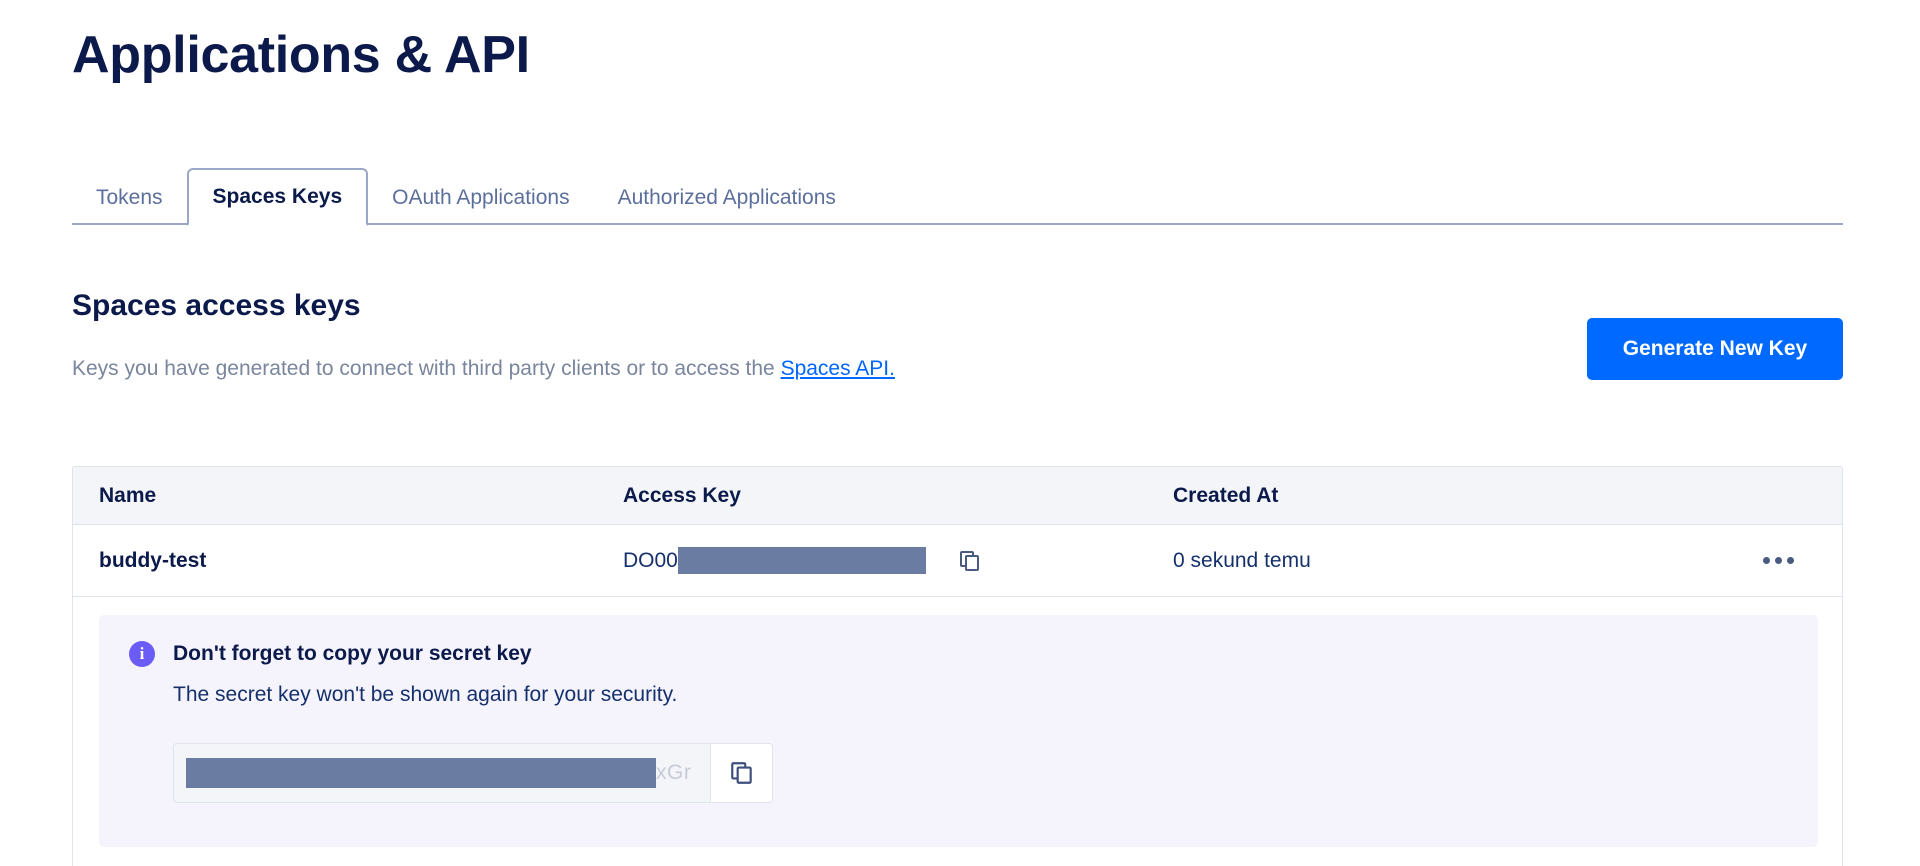 The height and width of the screenshot is (866, 1920). I want to click on cell-row-actions, so click(1782, 560).